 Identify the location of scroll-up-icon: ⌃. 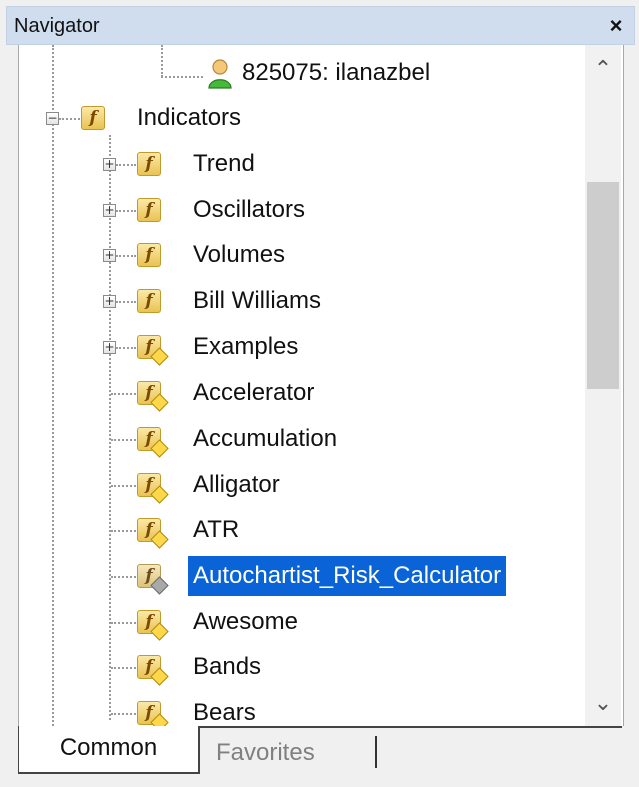
(603, 69).